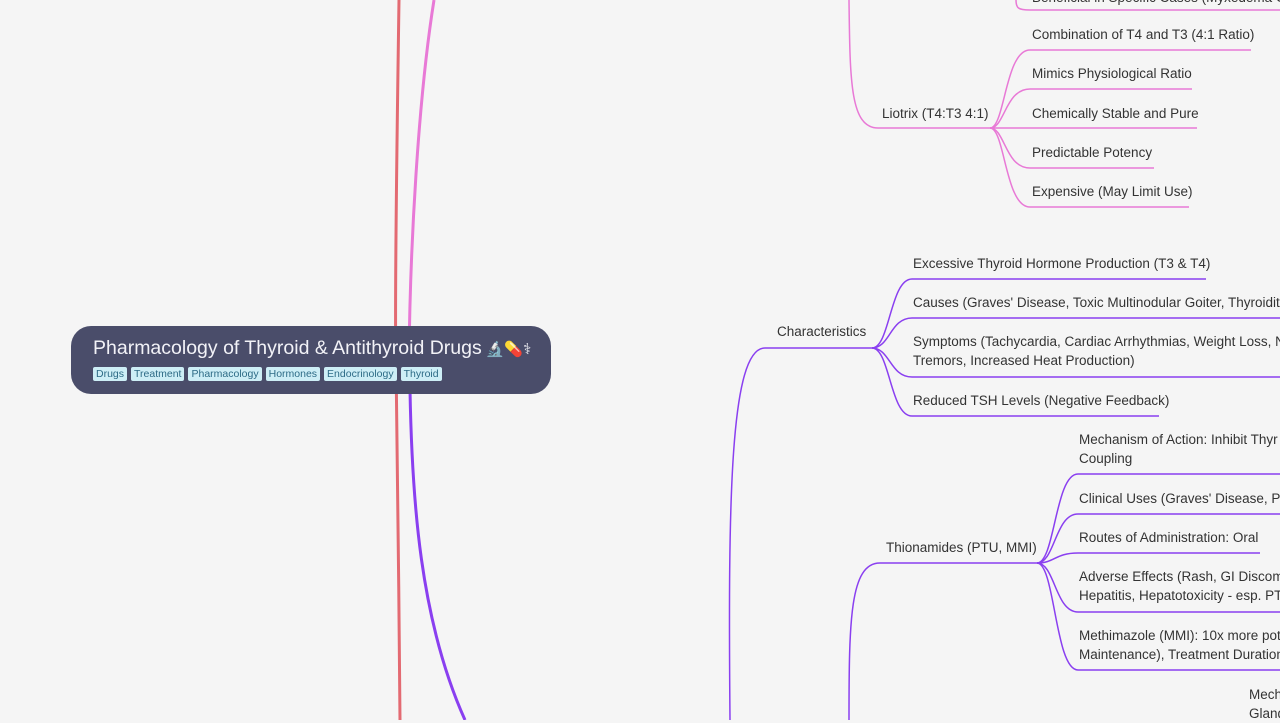 This screenshot has height=723, width=1280. Describe the element at coordinates (800, 533) in the screenshot. I see `edge-characteristics` at that location.